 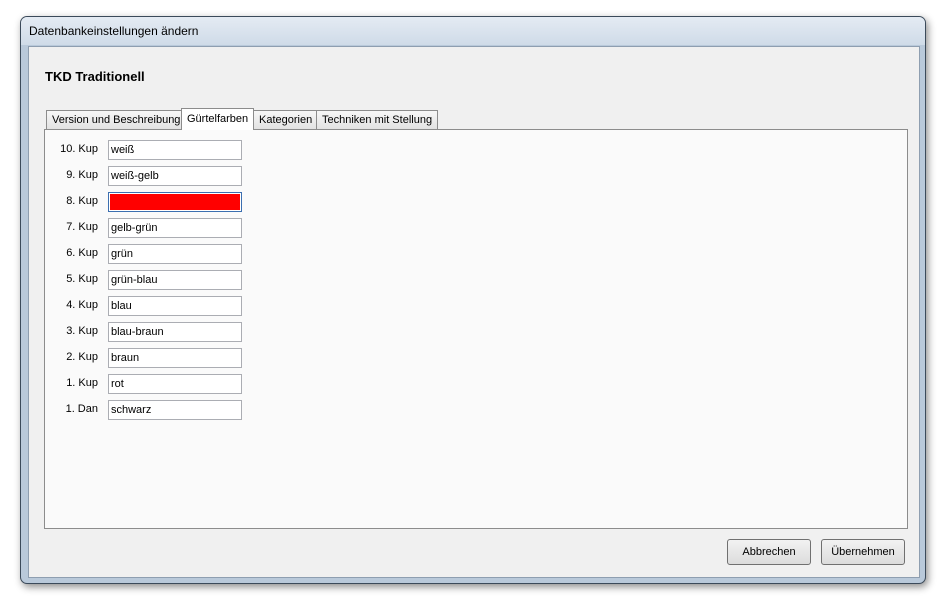 What do you see at coordinates (82, 383) in the screenshot?
I see `belt-rank-label: 1. Kup` at bounding box center [82, 383].